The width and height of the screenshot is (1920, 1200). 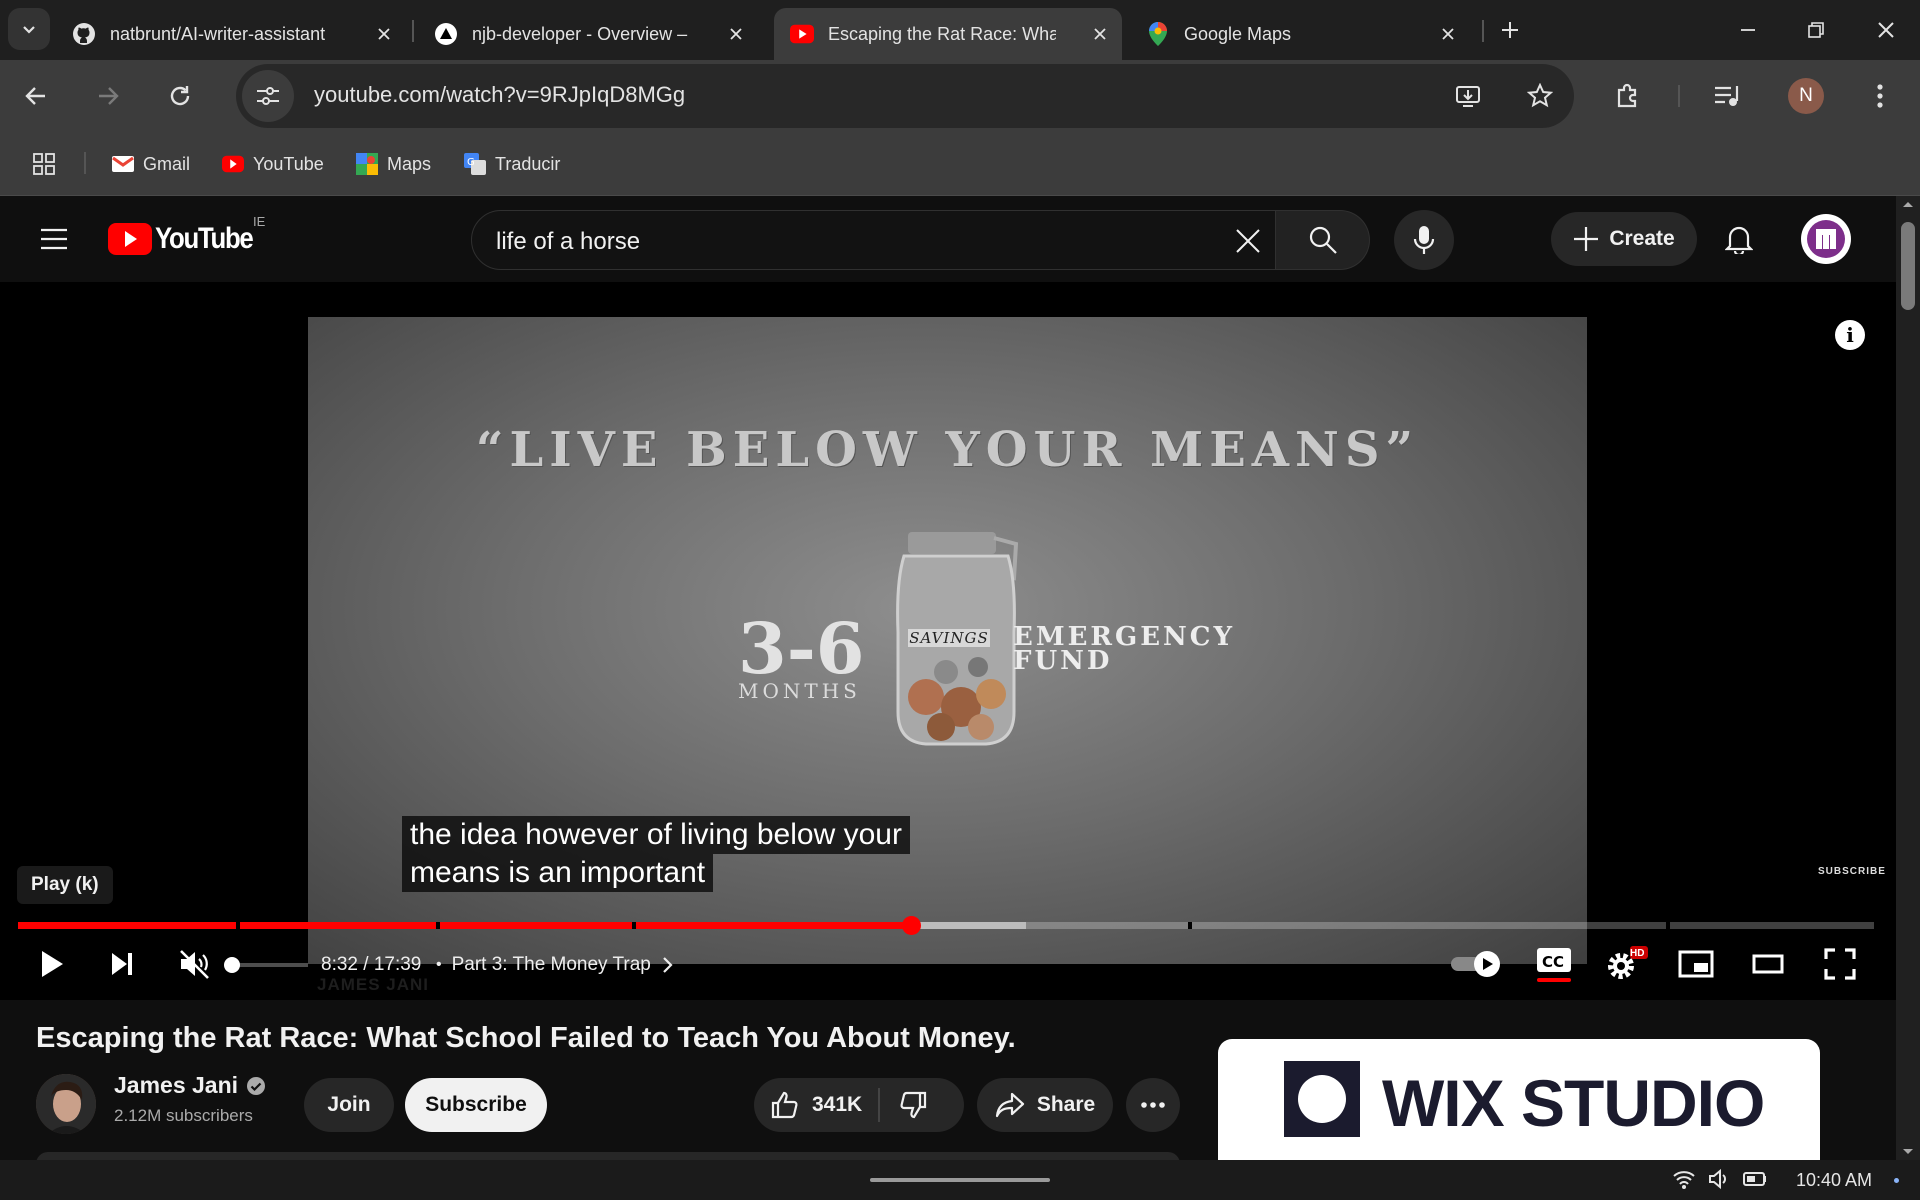 What do you see at coordinates (1554, 964) in the screenshot?
I see `subtitles-button: CC` at bounding box center [1554, 964].